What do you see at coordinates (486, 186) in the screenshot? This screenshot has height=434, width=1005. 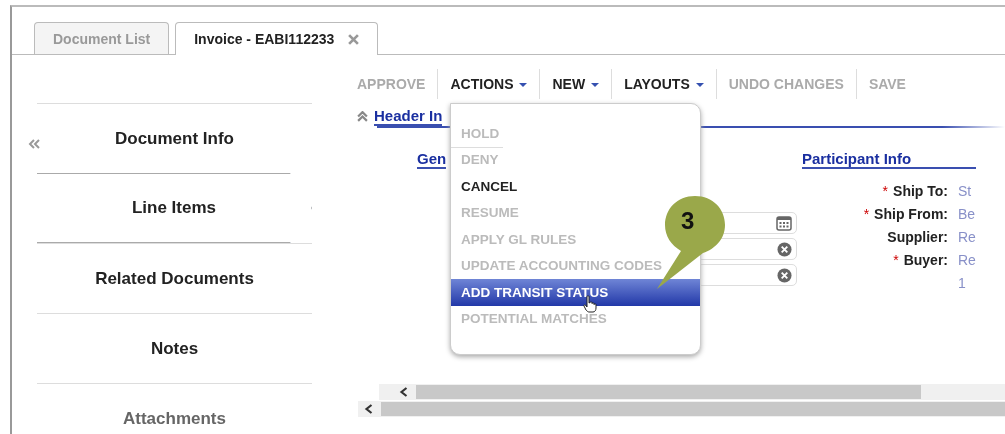 I see `menu-item: CANCEL` at bounding box center [486, 186].